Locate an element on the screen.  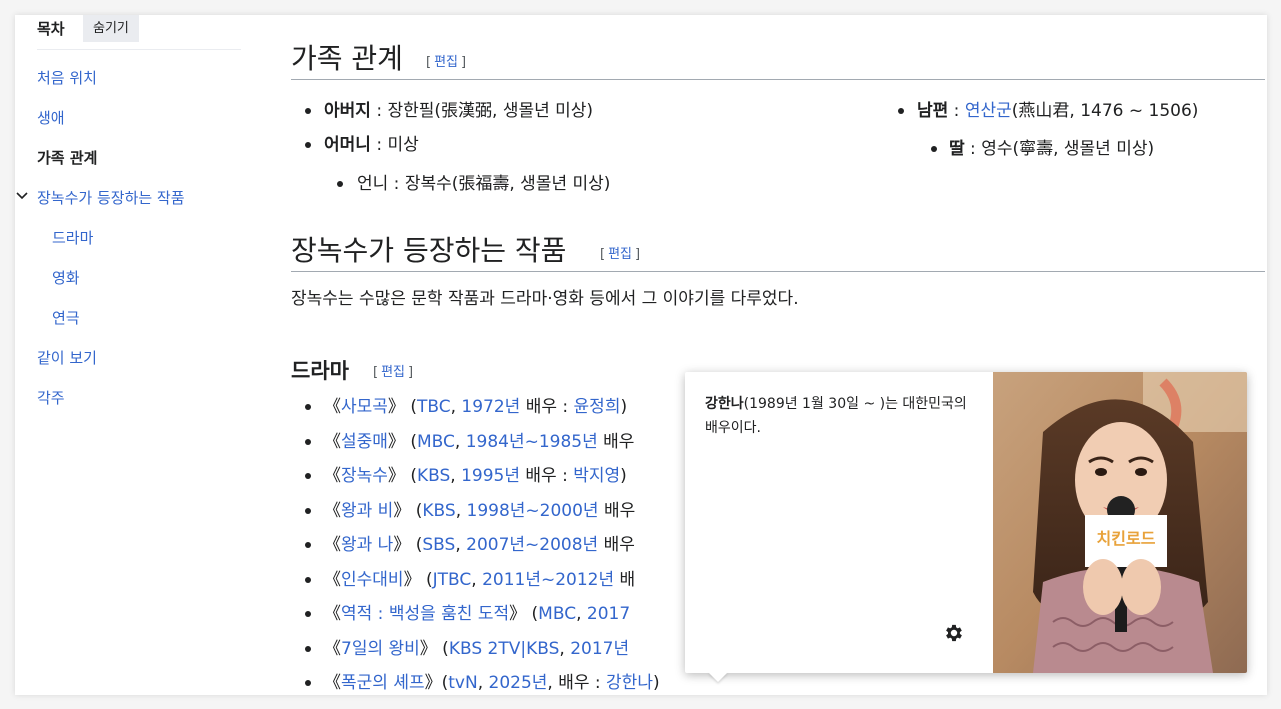
toc-header: 목차 숨기기 is located at coordinates (139, 32).